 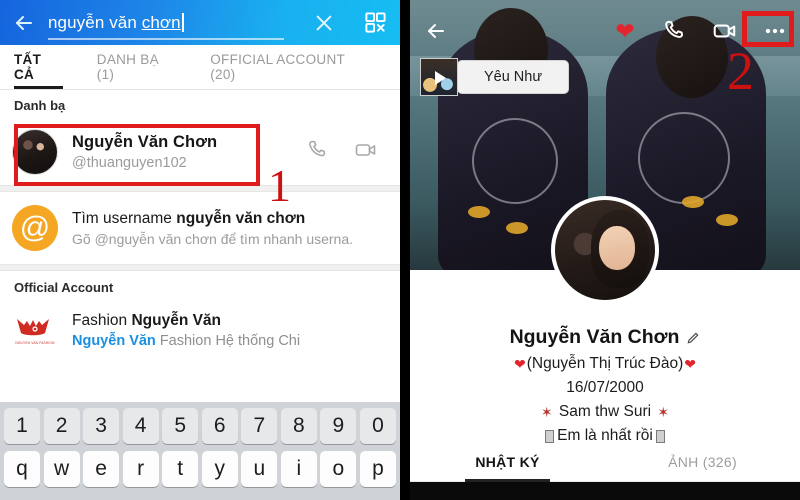 What do you see at coordinates (140, 469) in the screenshot?
I see `key-r: r` at bounding box center [140, 469].